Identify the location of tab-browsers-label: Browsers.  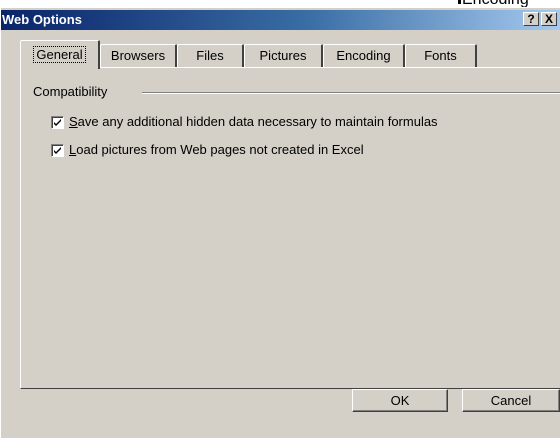
(138, 55).